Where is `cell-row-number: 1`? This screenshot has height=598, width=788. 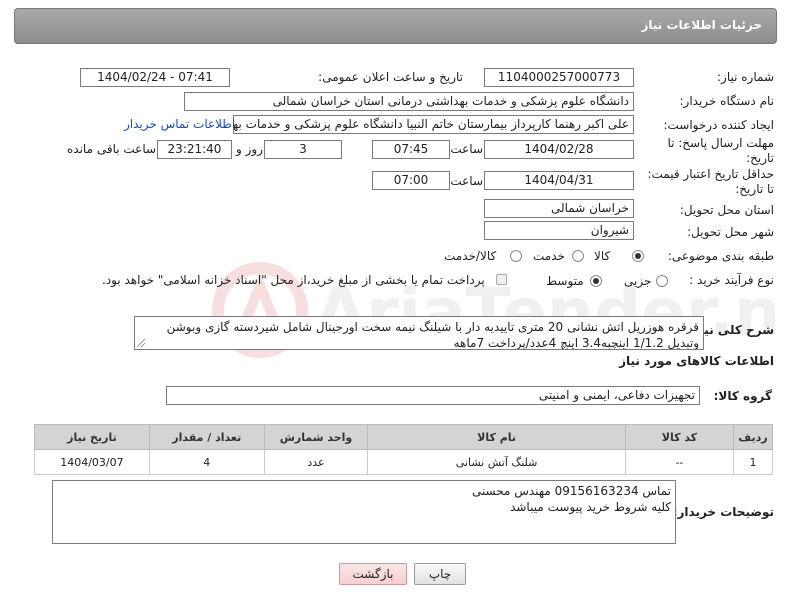 cell-row-number: 1 is located at coordinates (753, 462).